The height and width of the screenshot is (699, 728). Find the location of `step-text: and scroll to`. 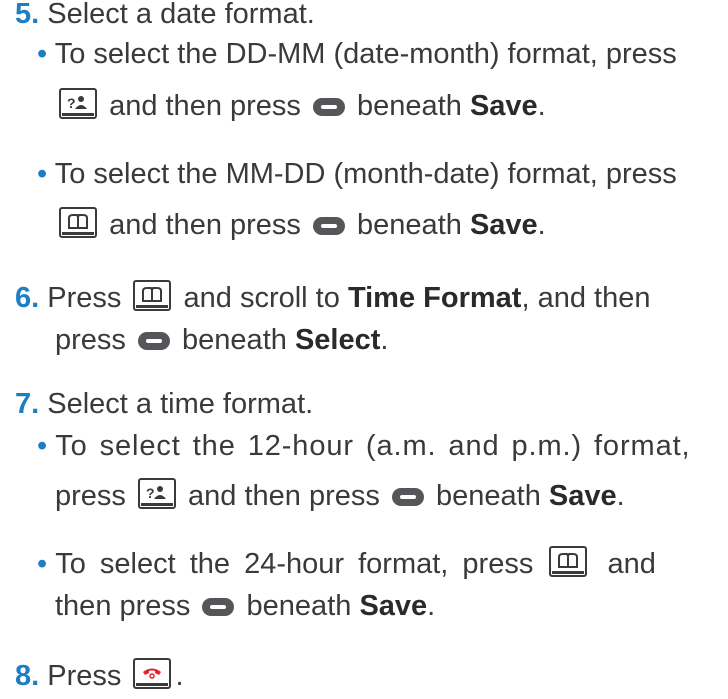

step-text: and scroll to is located at coordinates (261, 298).